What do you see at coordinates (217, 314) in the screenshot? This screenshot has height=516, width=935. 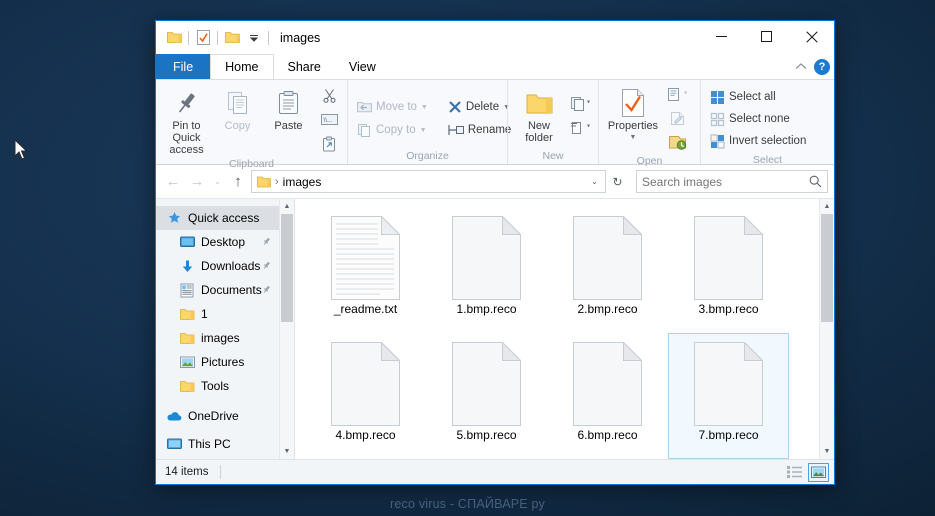 I see `sidebar-item-folder-1: 1` at bounding box center [217, 314].